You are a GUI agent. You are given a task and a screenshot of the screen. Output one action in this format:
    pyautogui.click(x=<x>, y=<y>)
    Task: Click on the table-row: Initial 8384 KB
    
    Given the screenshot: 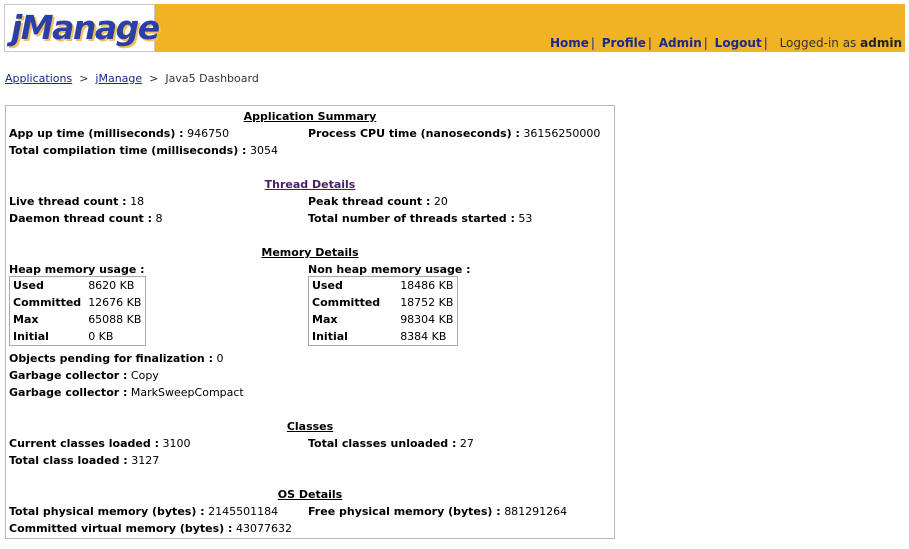 What is the action you would take?
    pyautogui.click(x=379, y=336)
    